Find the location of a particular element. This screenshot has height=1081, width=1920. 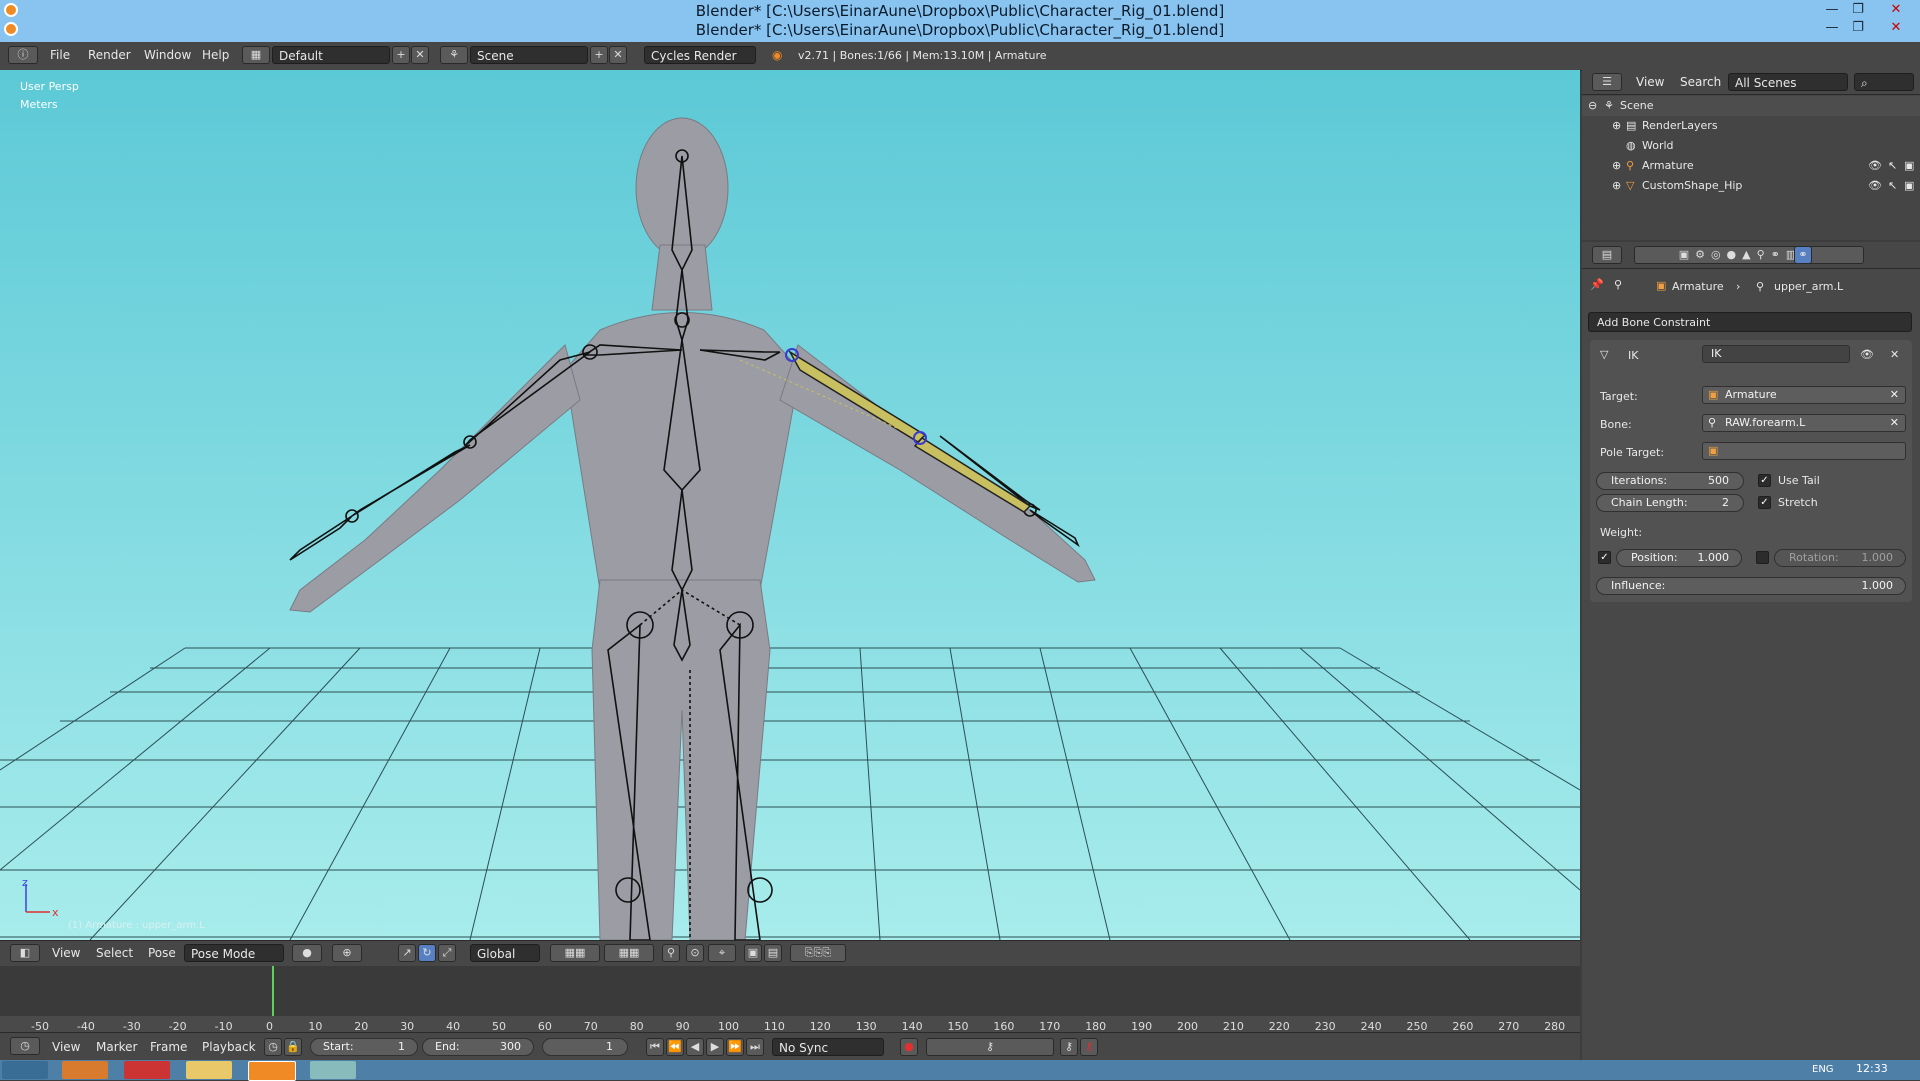

editor-type-properties-icon: ▤ is located at coordinates (1607, 255).